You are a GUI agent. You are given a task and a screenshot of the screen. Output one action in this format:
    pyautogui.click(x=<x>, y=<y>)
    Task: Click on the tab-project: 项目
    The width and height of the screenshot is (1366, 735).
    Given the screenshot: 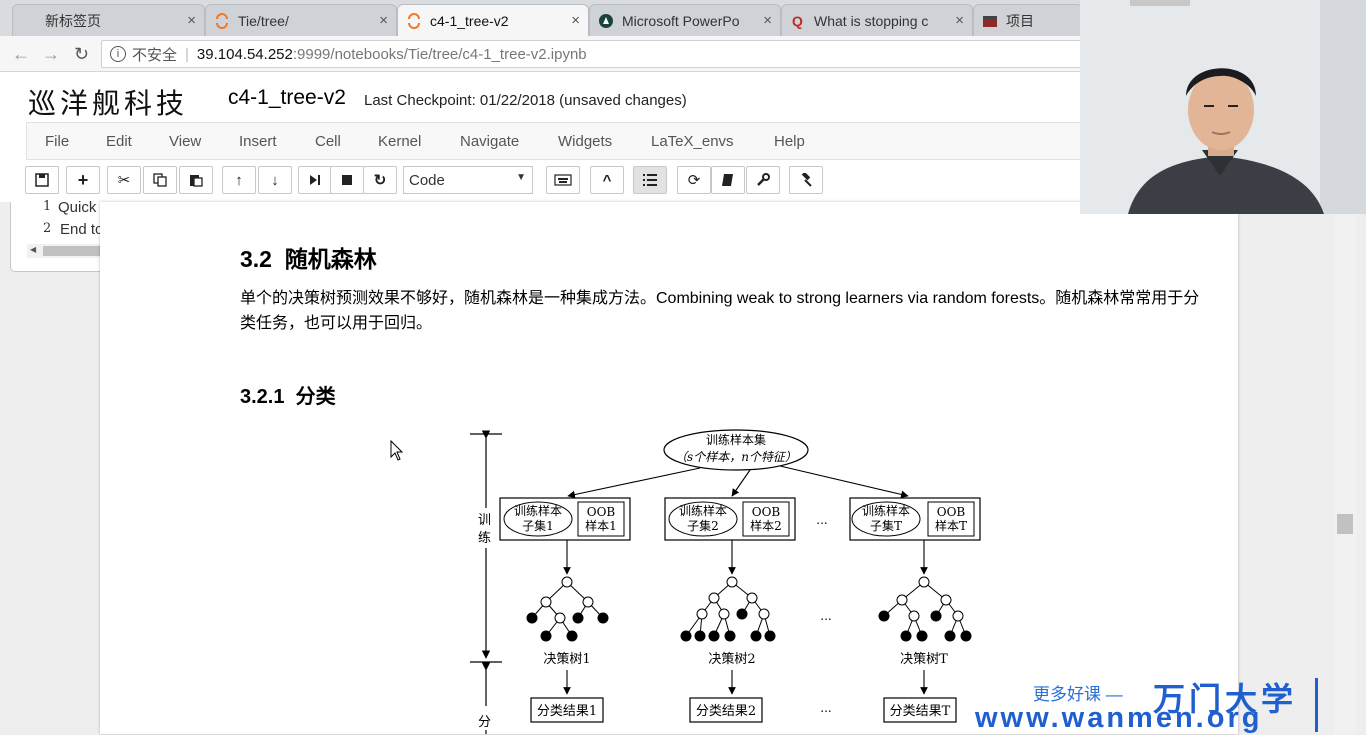 What is the action you would take?
    pyautogui.click(x=1028, y=20)
    